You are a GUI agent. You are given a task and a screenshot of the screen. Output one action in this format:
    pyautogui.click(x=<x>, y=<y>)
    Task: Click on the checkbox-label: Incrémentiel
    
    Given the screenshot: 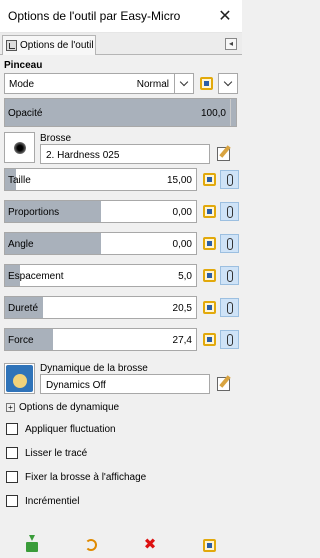 What is the action you would take?
    pyautogui.click(x=52, y=501)
    